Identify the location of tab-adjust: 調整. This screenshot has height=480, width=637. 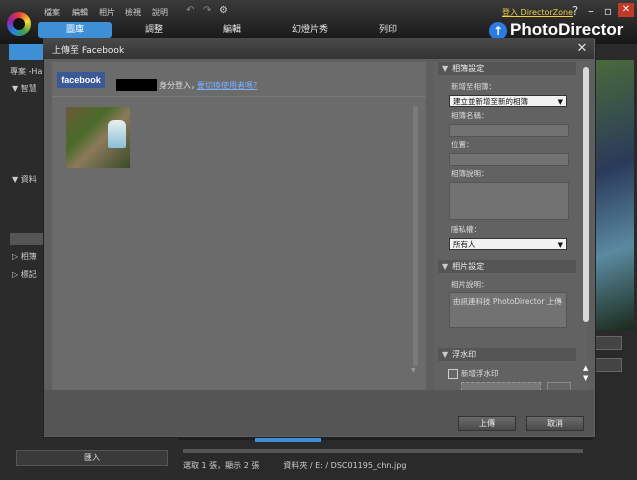
(154, 30).